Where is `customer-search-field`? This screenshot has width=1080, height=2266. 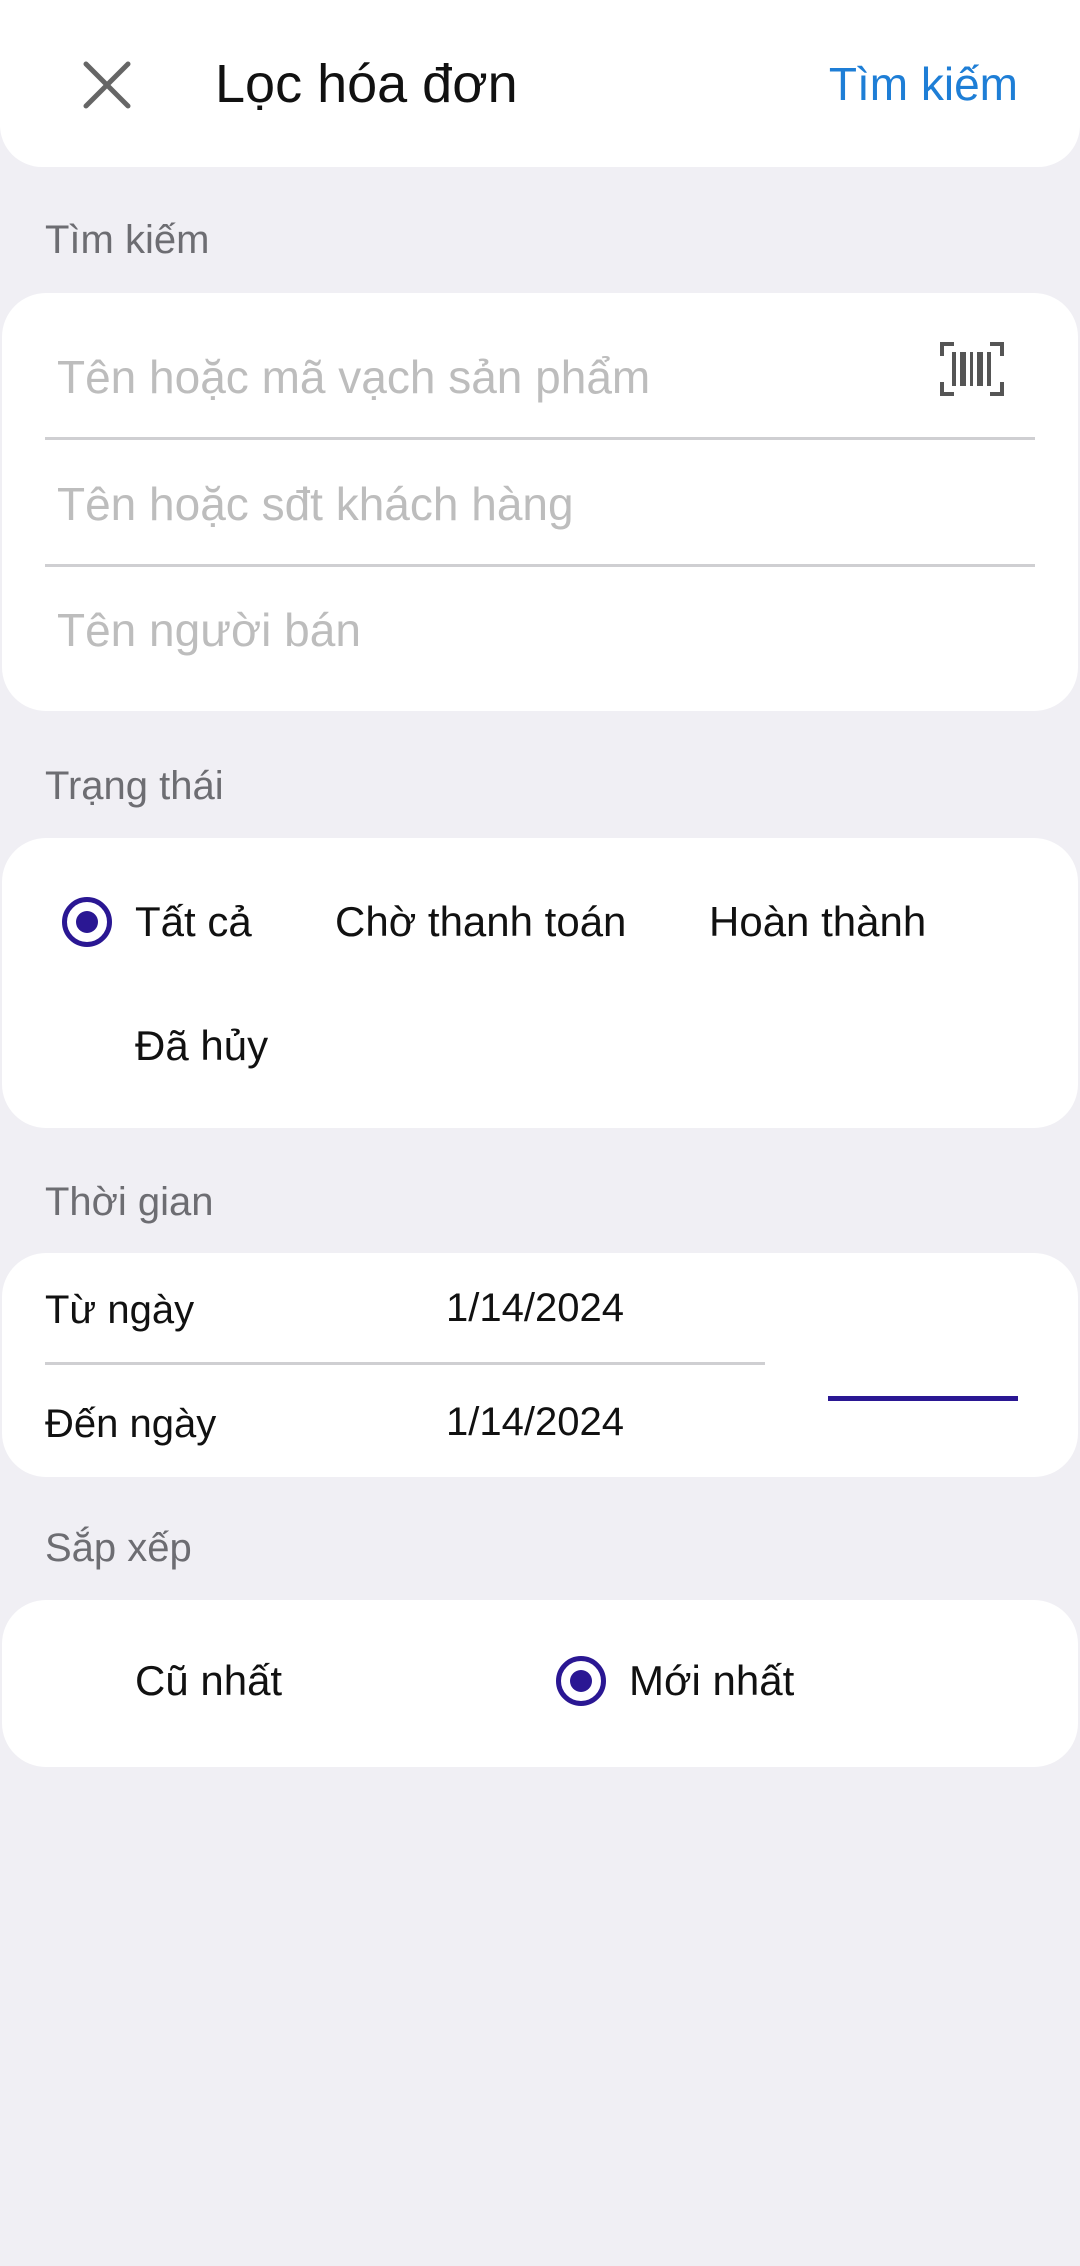 customer-search-field is located at coordinates (540, 504).